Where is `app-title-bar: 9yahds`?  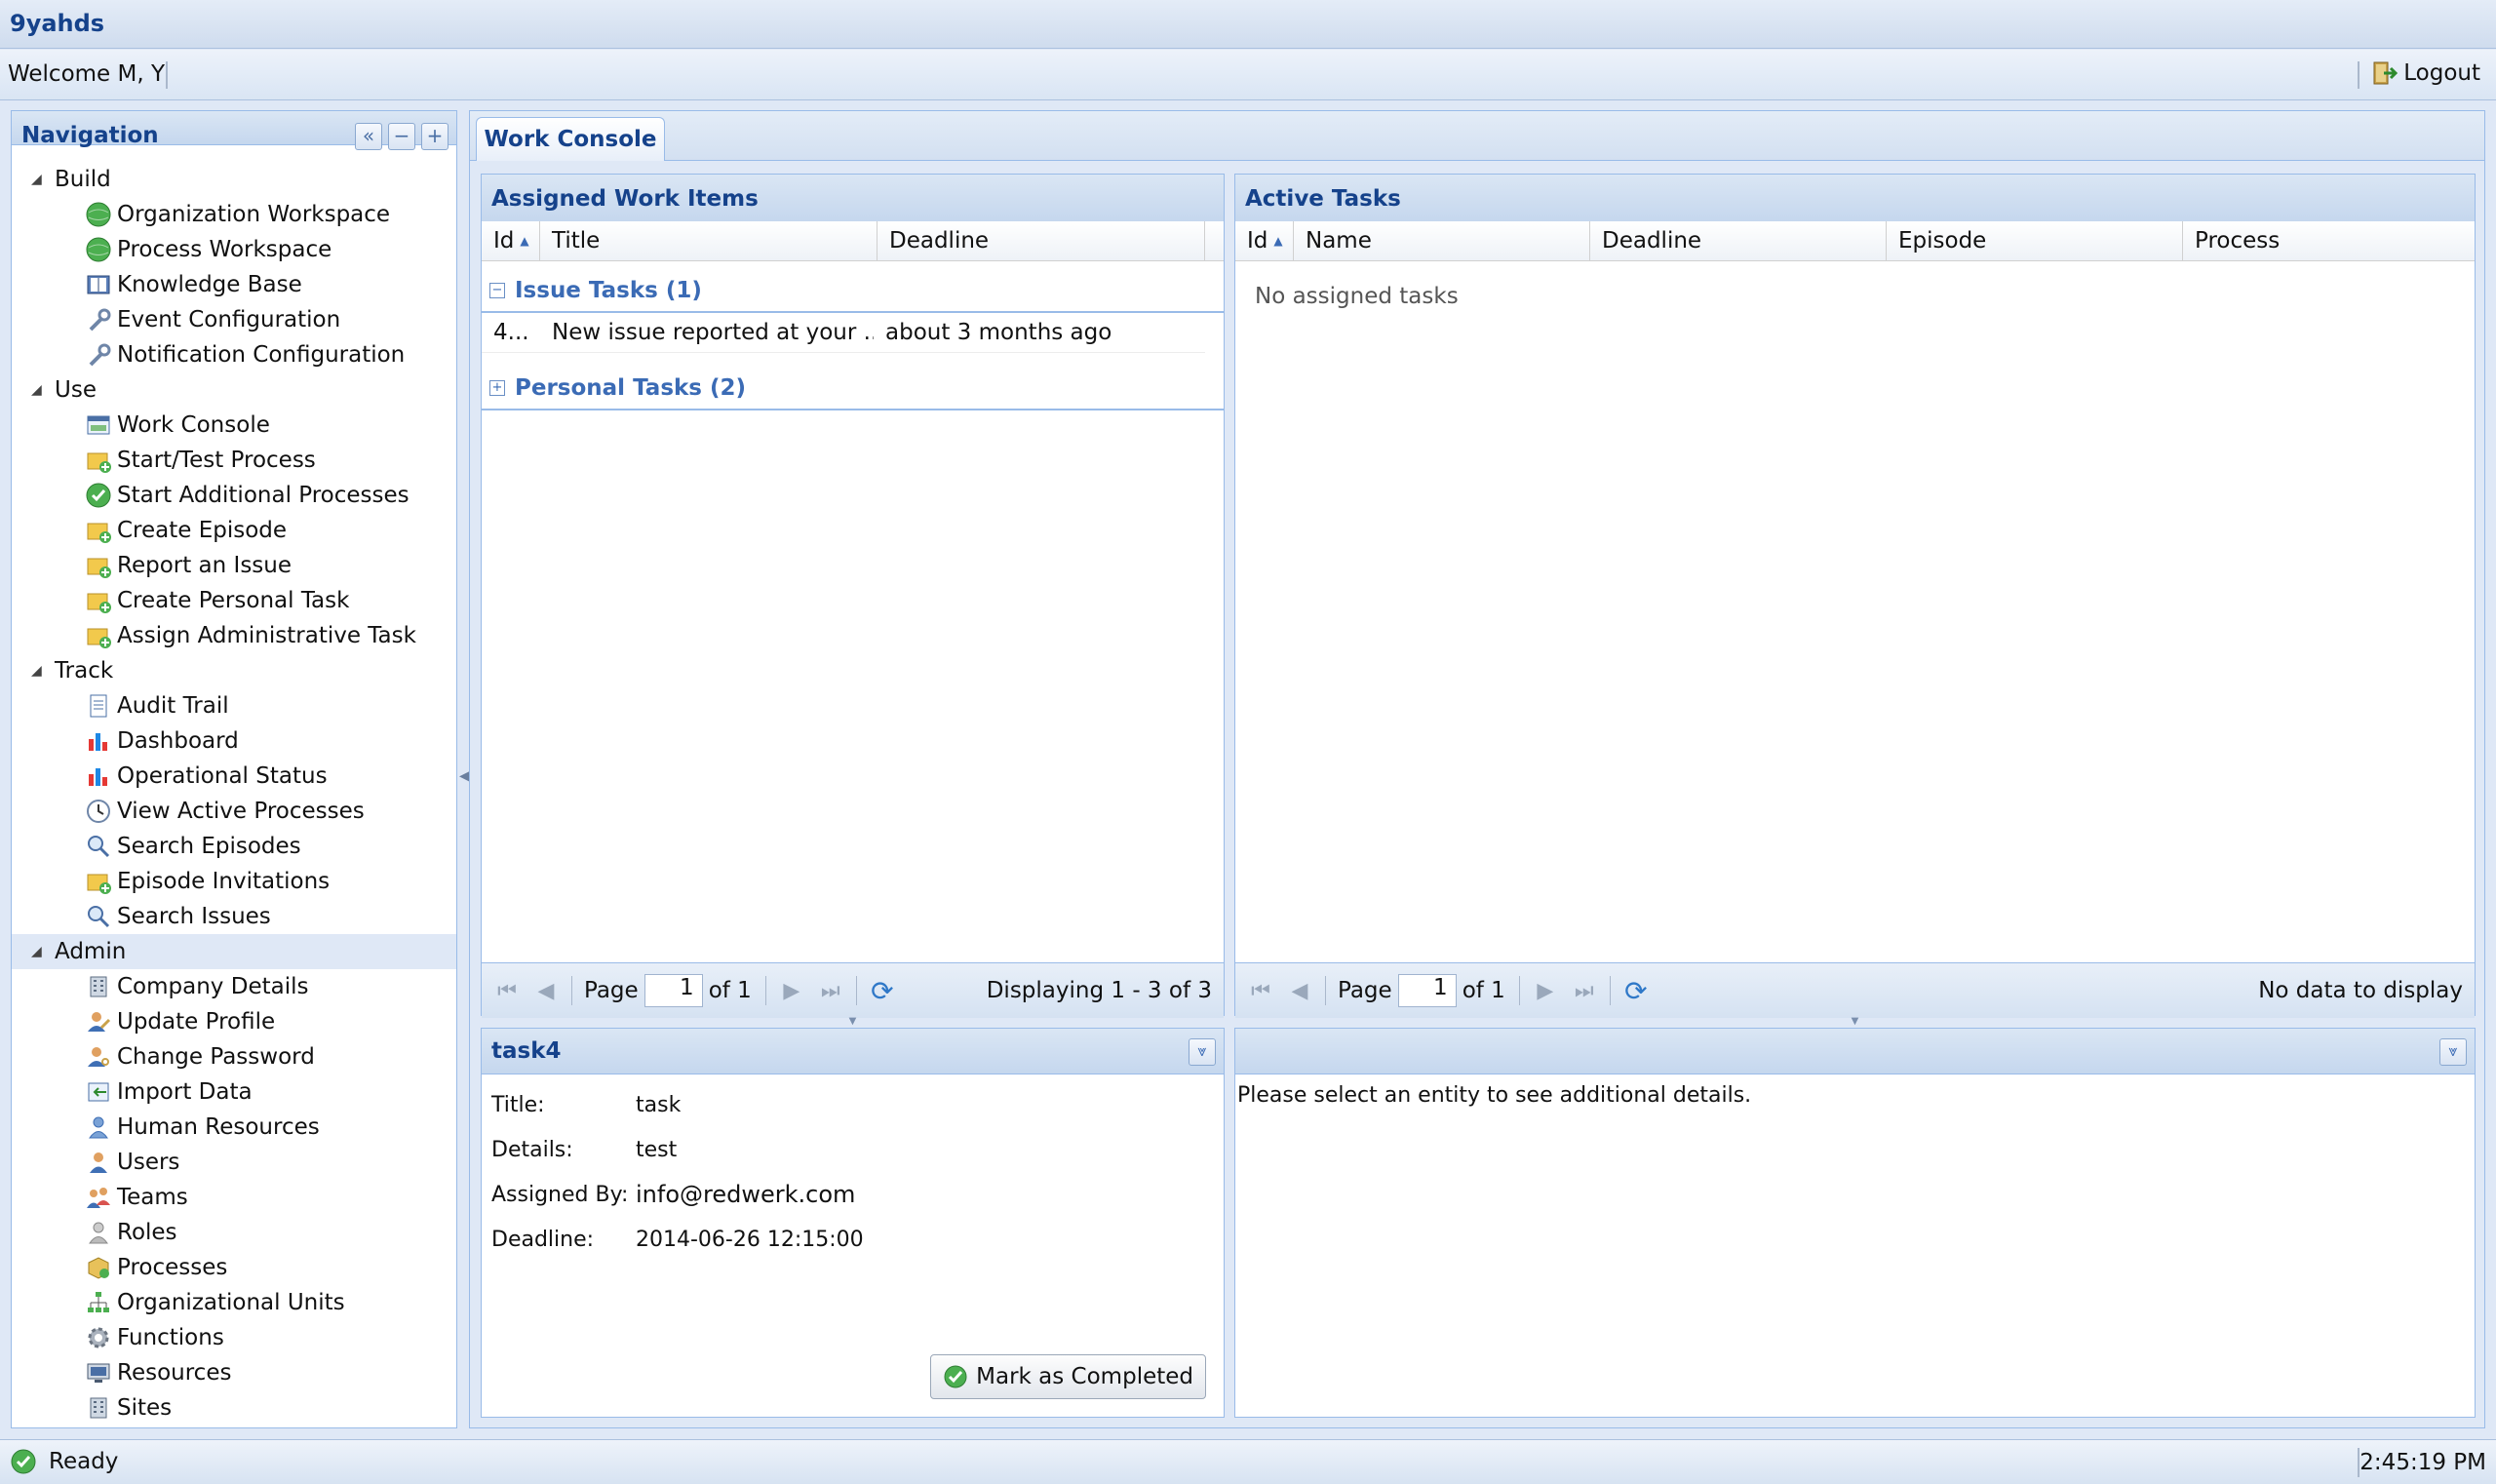 app-title-bar: 9yahds is located at coordinates (1248, 24).